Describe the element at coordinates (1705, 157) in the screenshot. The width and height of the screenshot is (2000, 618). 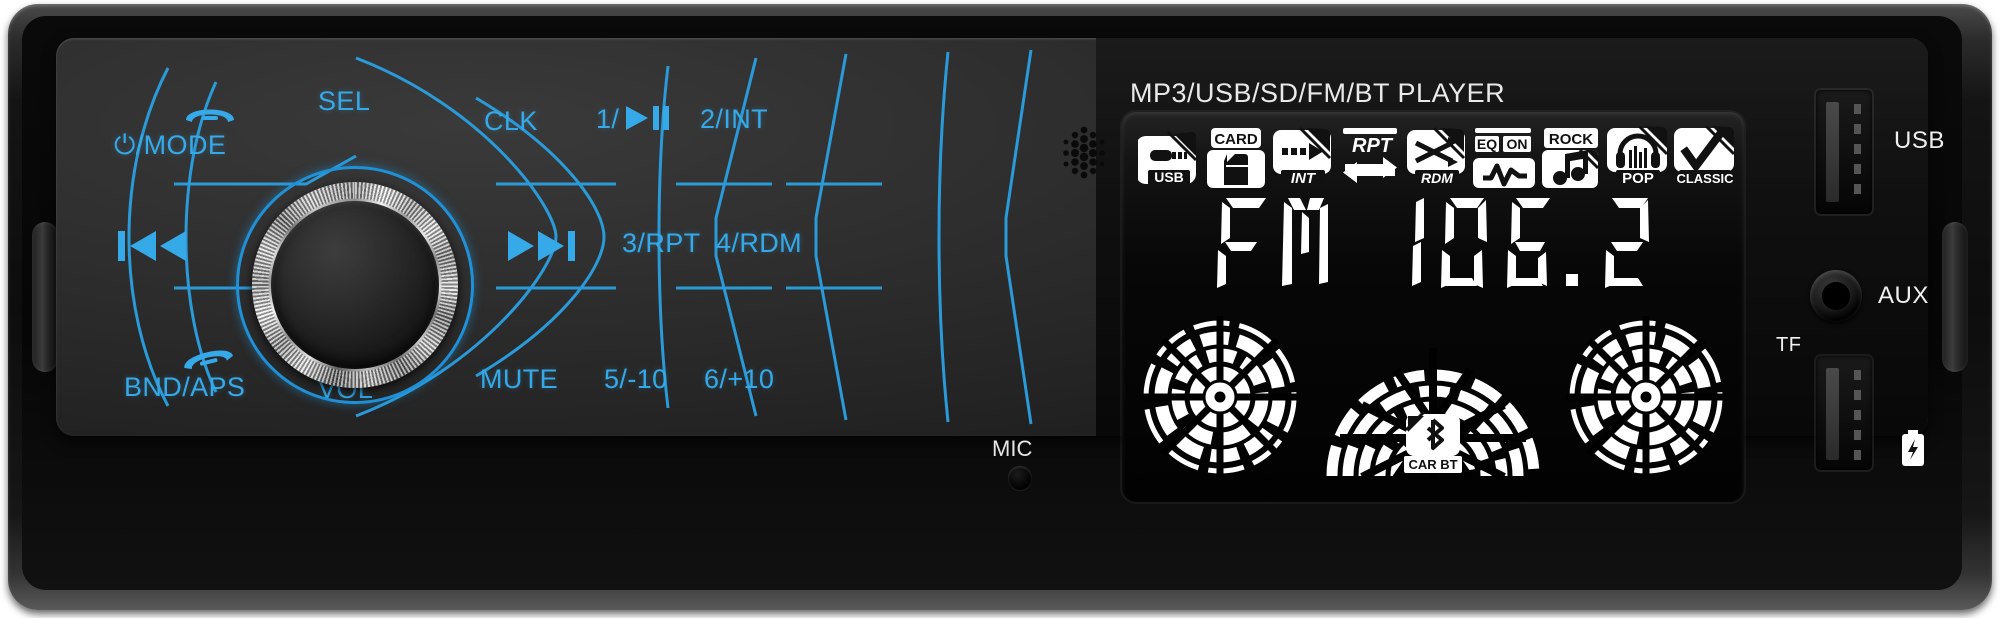
I see `classic-indicator: CLASSIC` at that location.